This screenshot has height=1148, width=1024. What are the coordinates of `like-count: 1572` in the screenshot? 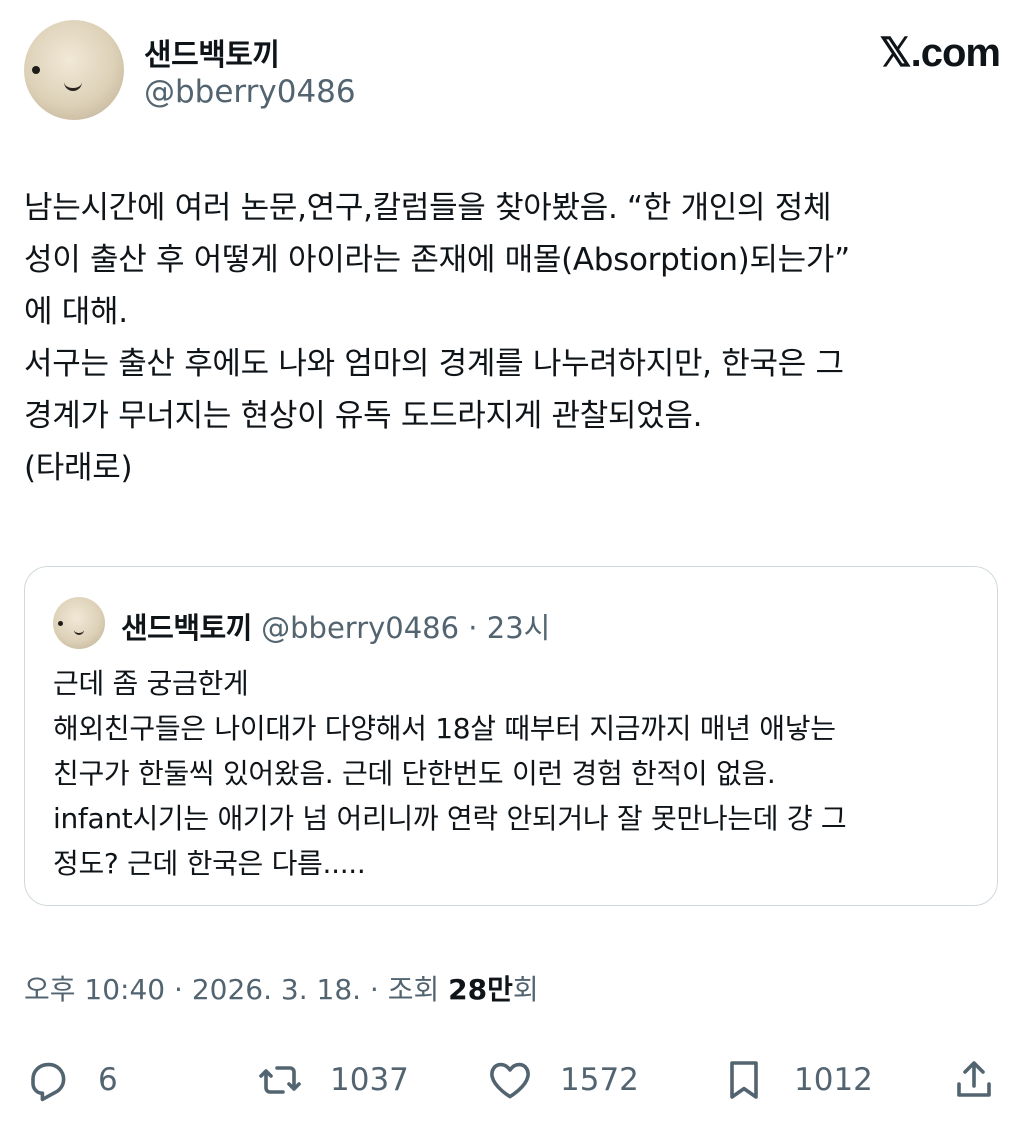 It's located at (599, 1080).